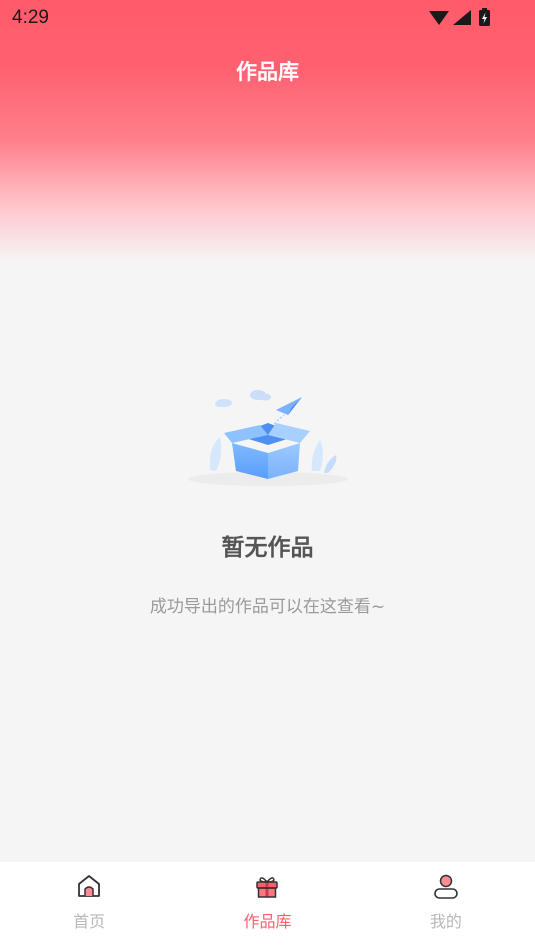 The width and height of the screenshot is (535, 951). What do you see at coordinates (446, 886) in the screenshot?
I see `user-icon` at bounding box center [446, 886].